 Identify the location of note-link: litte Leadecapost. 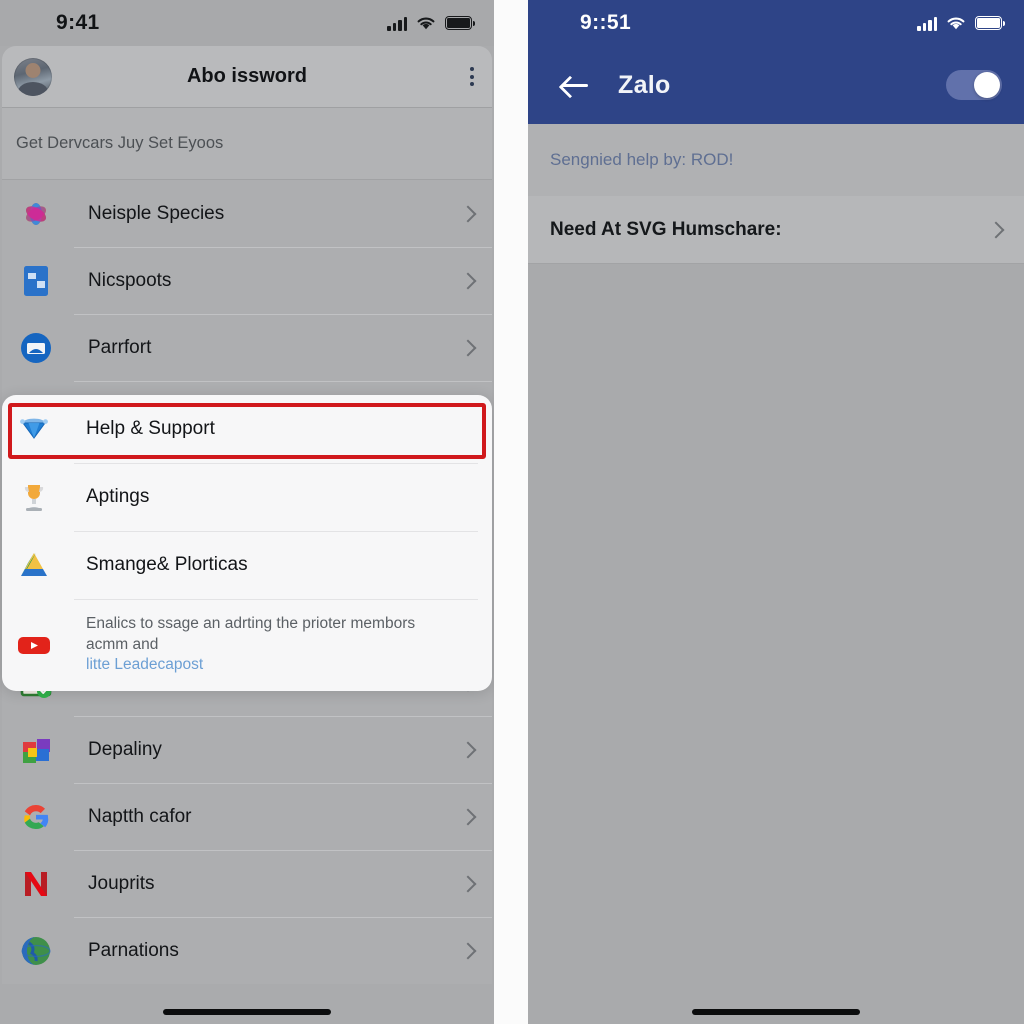
(250, 665).